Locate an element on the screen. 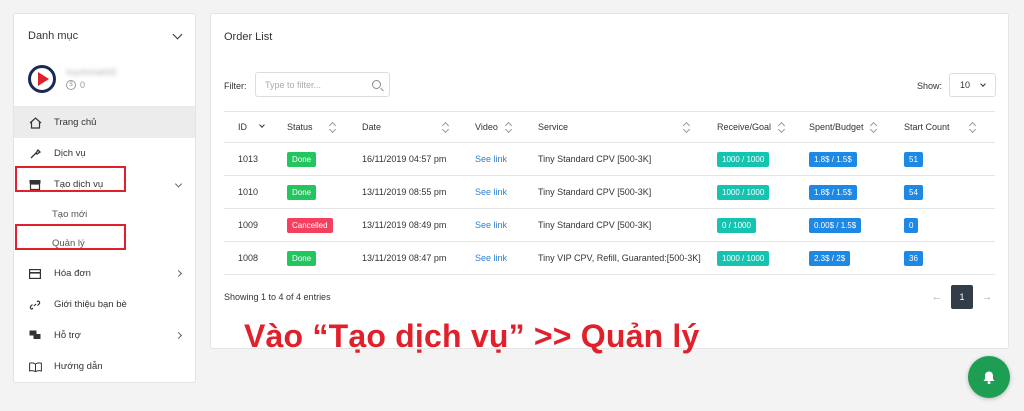 The height and width of the screenshot is (411, 1024). filter-input is located at coordinates (322, 84).